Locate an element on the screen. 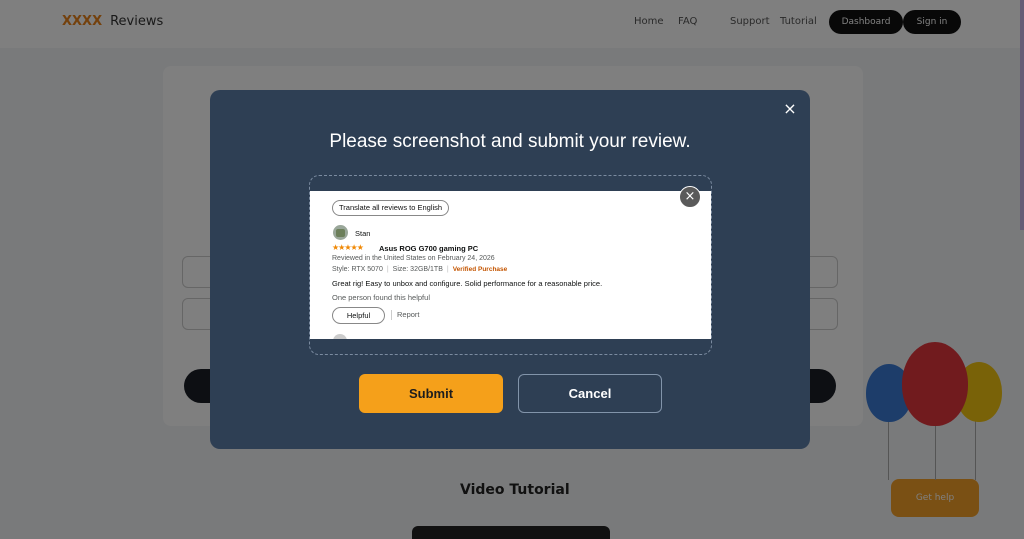  reviewer-name: Stan is located at coordinates (363, 233).